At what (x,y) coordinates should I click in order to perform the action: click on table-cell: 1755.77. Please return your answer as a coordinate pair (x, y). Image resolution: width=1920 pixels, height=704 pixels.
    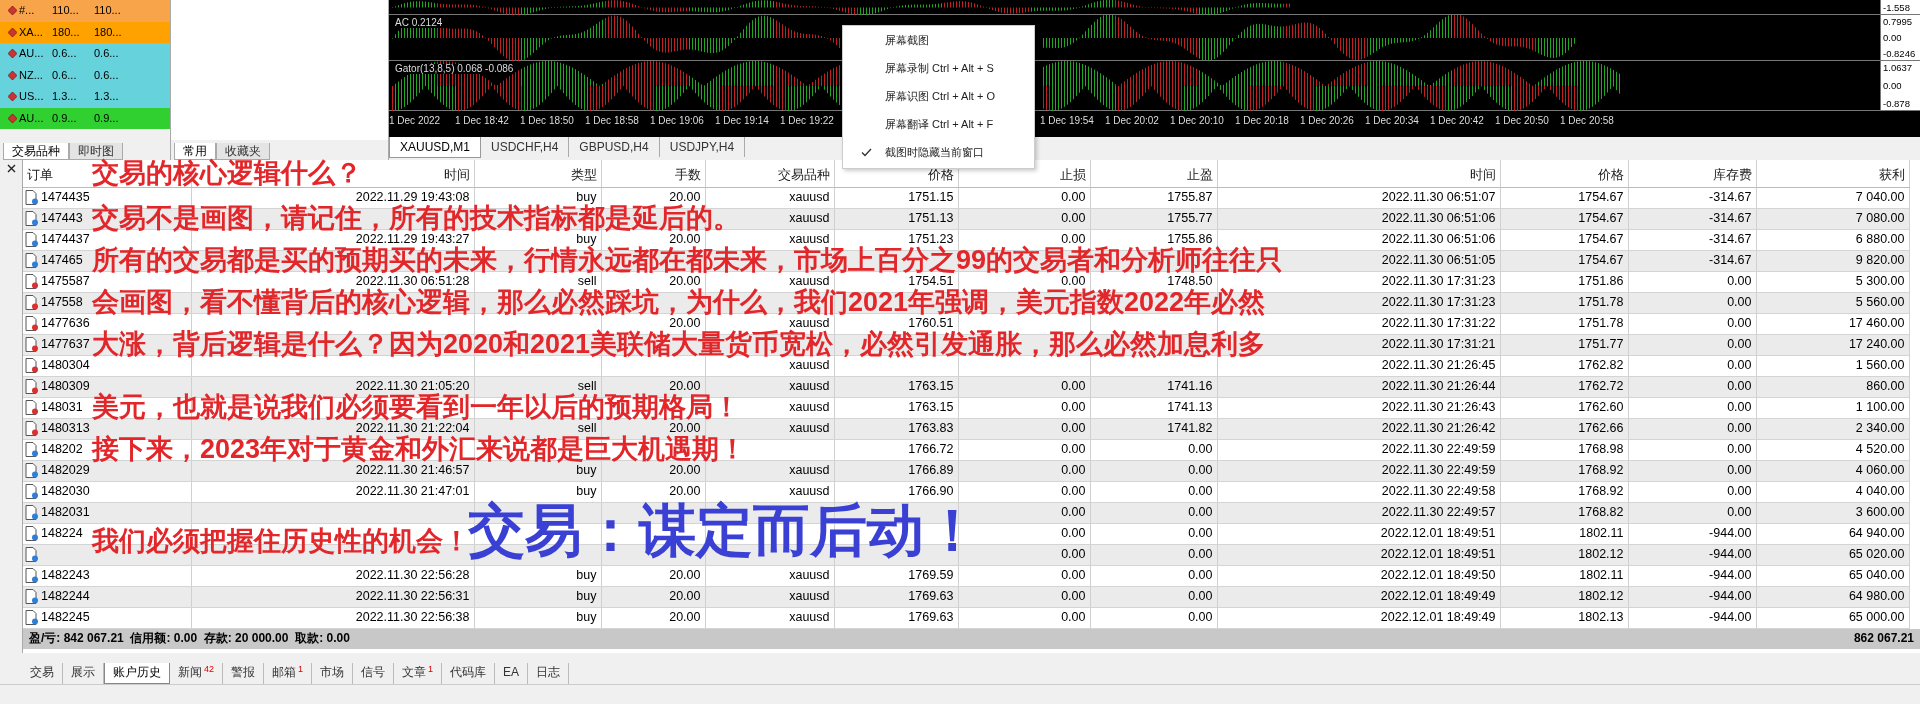
    Looking at the image, I should click on (1190, 218).